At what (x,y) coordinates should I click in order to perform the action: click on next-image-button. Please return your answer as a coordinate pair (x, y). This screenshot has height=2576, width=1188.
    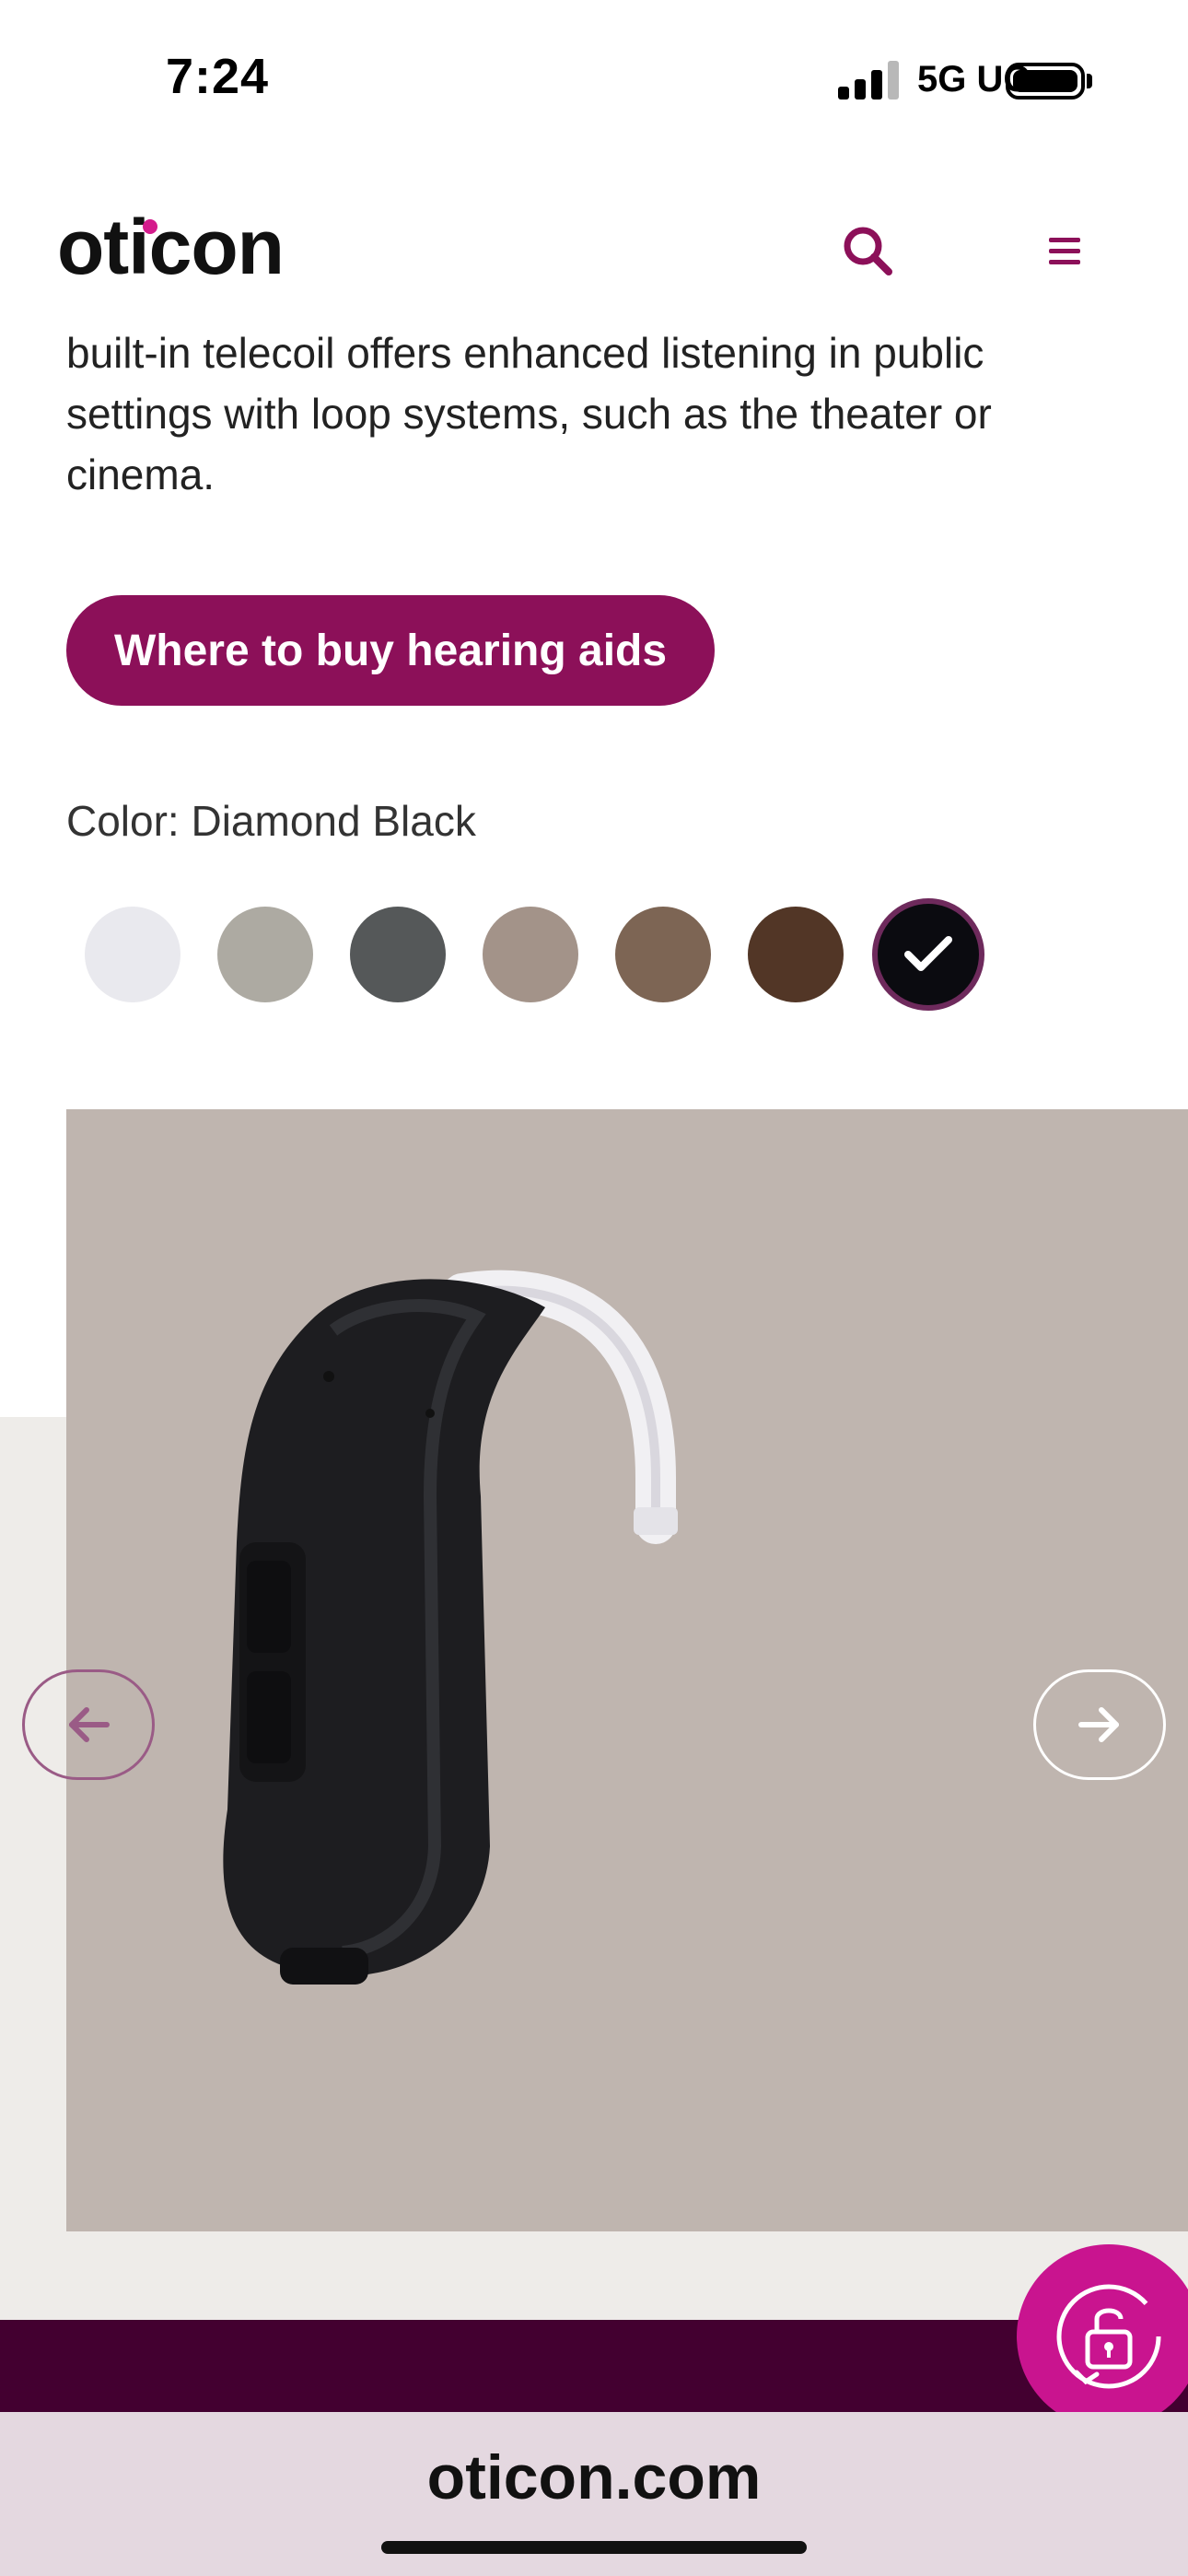
    Looking at the image, I should click on (1099, 1724).